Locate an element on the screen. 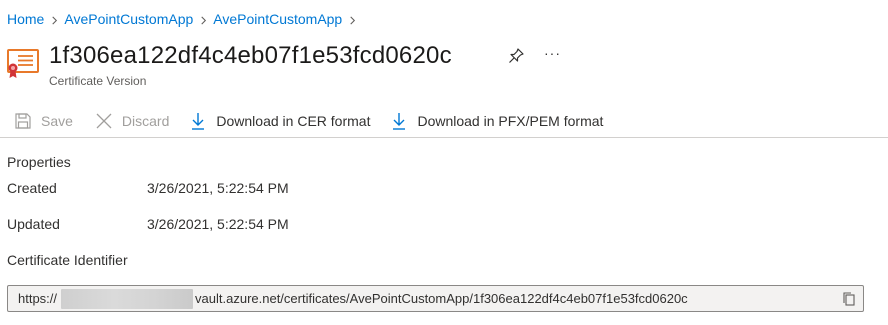  certificate-identifier-label: Certificate Identifier is located at coordinates (67, 260).